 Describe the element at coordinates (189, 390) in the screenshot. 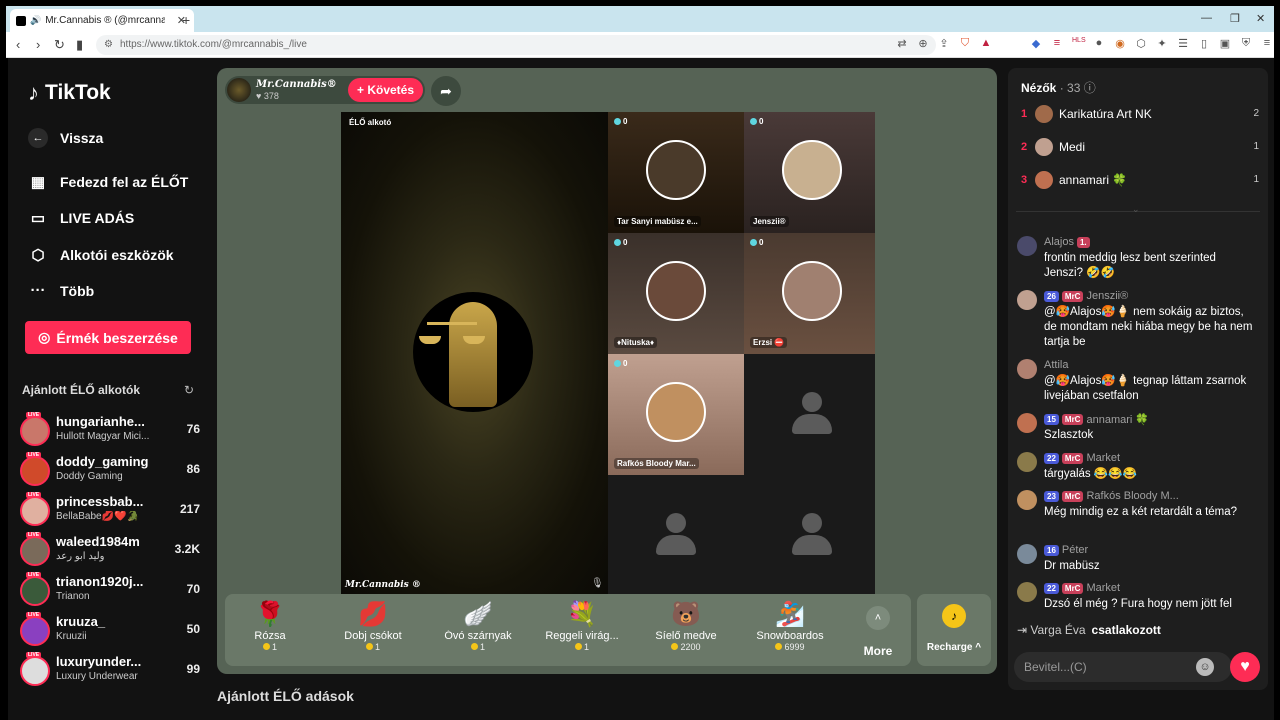

I see `refresh-icon: ↻` at that location.